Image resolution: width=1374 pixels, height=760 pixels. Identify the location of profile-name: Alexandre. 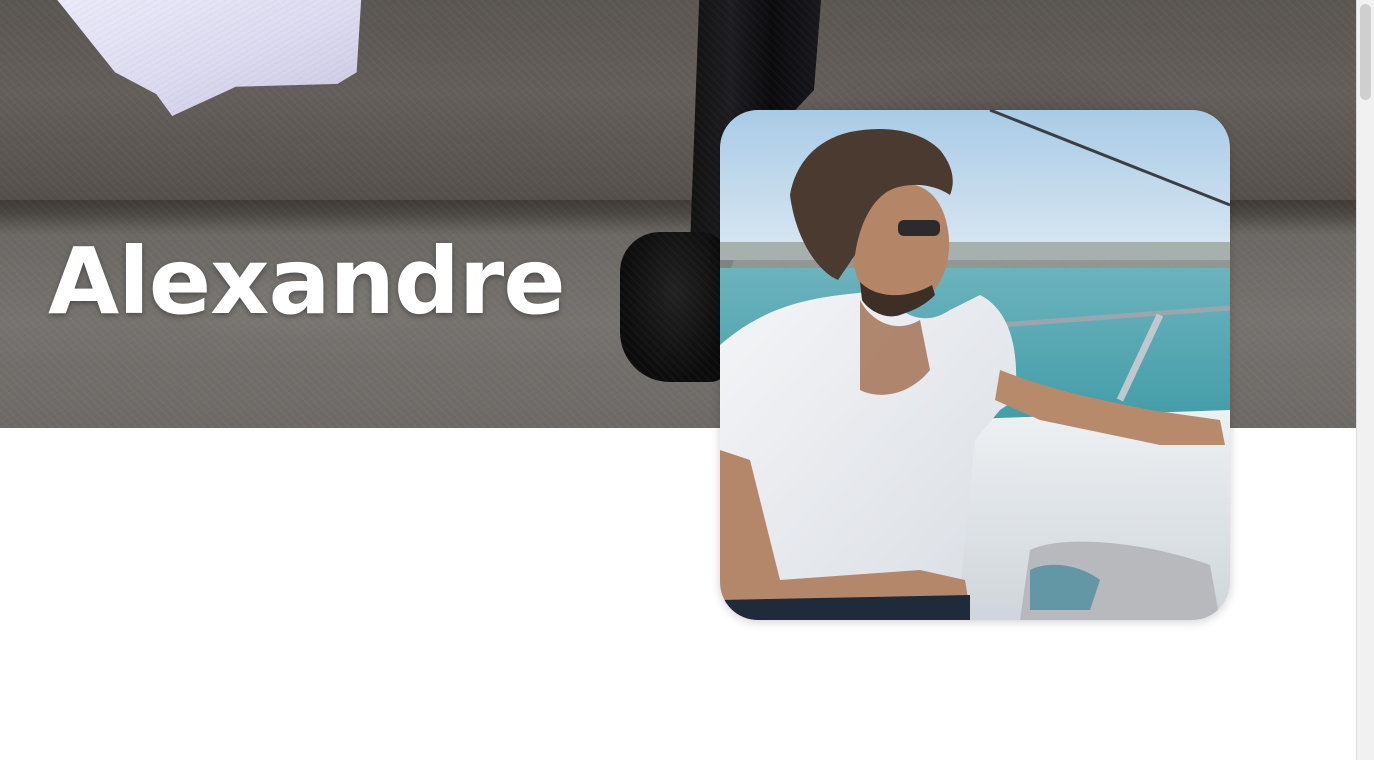
(307, 281).